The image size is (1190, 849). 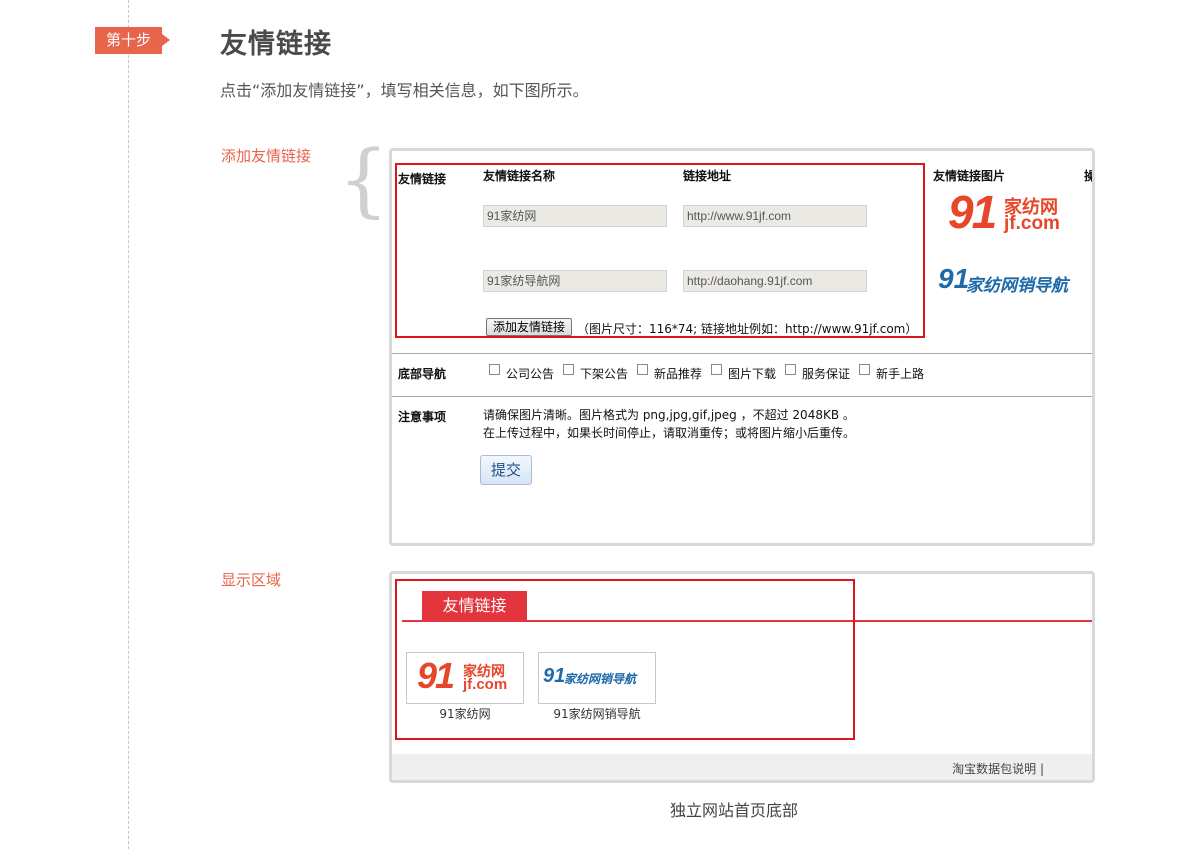 I want to click on checkbox-image-download, so click(x=716, y=369).